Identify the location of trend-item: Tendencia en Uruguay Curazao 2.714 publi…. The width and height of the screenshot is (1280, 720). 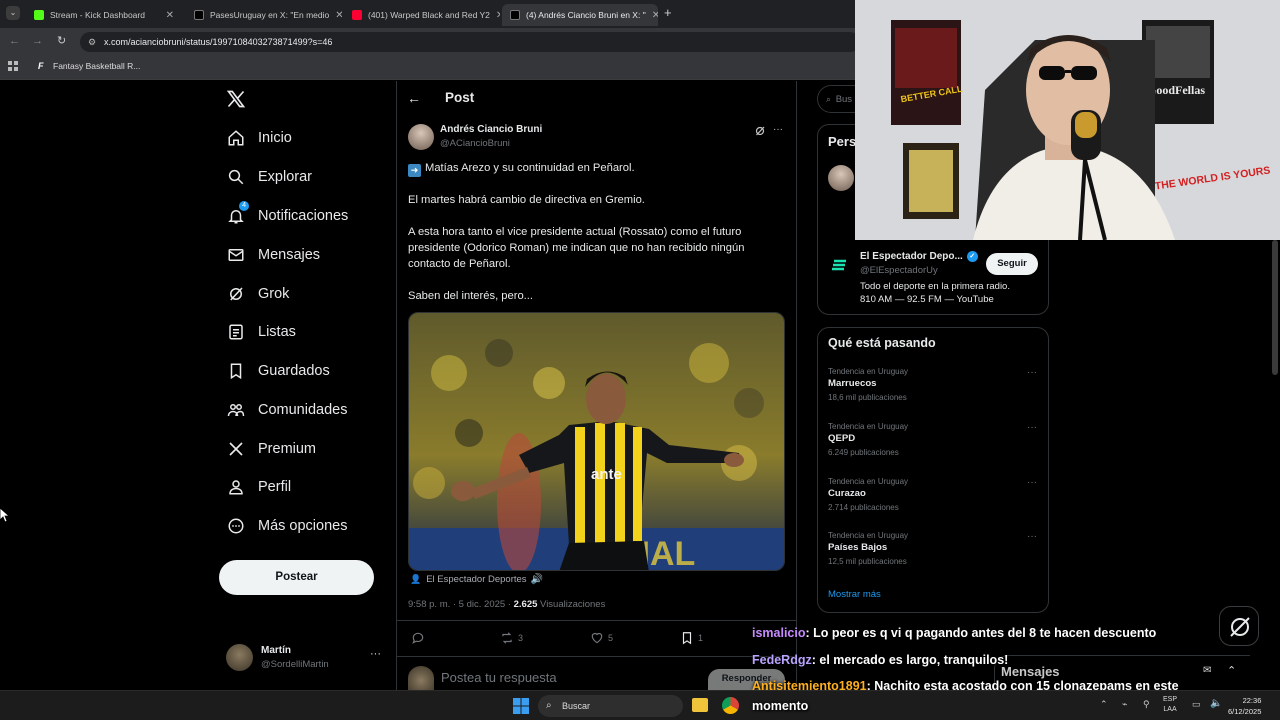
(935, 494).